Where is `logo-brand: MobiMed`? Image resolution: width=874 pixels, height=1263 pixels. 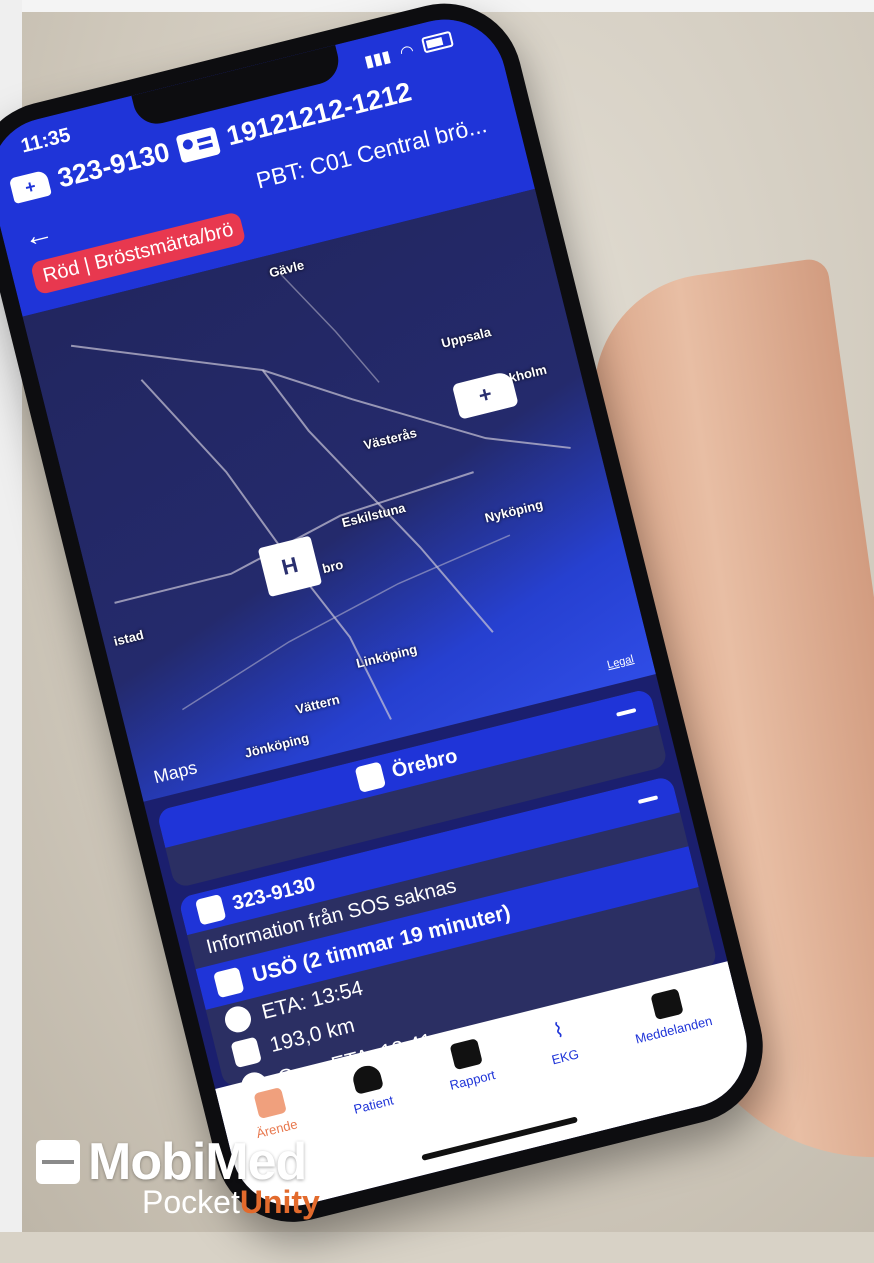 logo-brand: MobiMed is located at coordinates (197, 1162).